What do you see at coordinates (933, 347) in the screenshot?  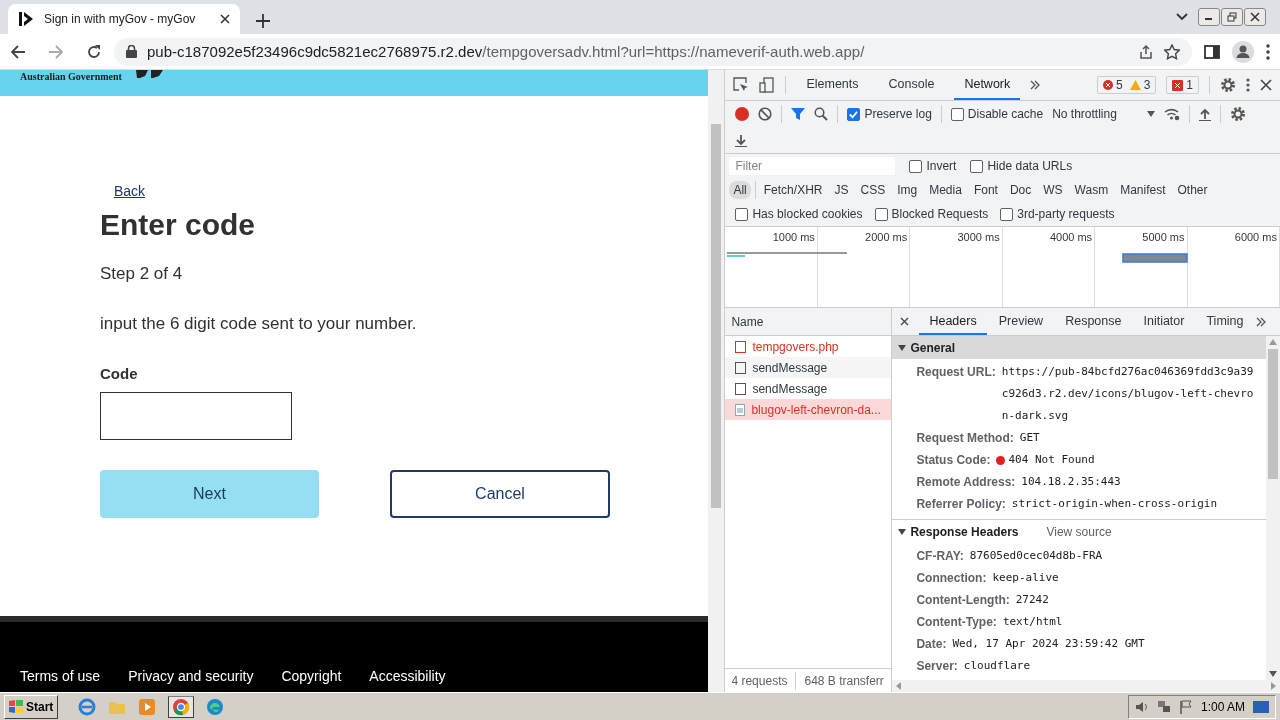 I see `section-title: General` at bounding box center [933, 347].